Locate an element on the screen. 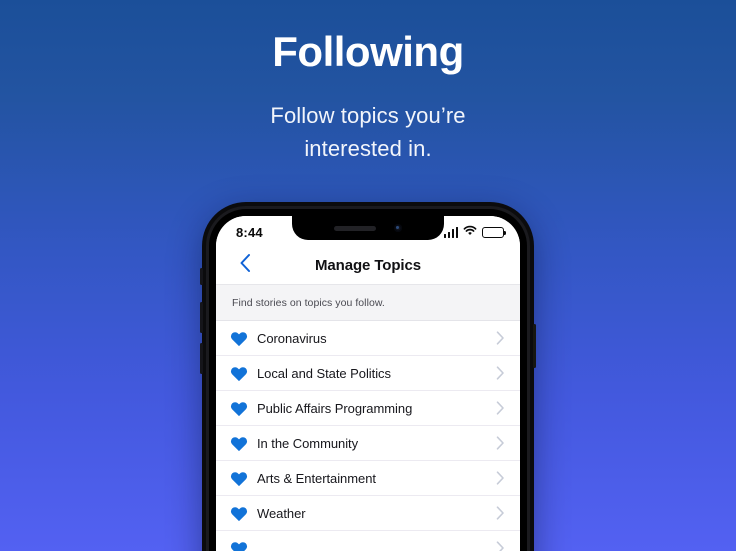 This screenshot has height=551, width=736. list-item-label: Local and State Politics is located at coordinates (324, 373).